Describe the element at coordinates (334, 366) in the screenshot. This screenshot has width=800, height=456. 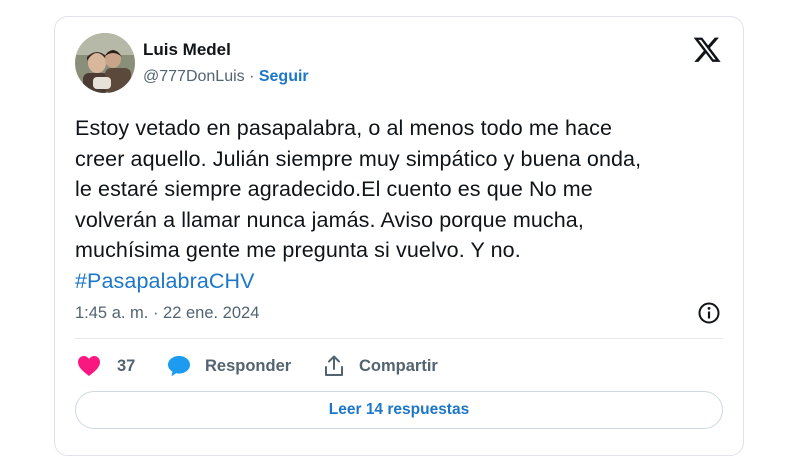
I see `share-icon` at that location.